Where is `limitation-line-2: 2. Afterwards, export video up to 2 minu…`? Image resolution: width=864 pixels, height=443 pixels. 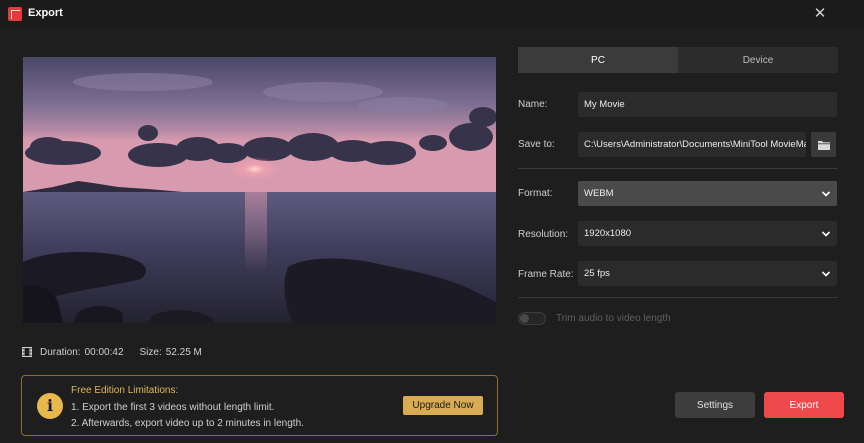 limitation-line-2: 2. Afterwards, export video up to 2 minu… is located at coordinates (187, 423).